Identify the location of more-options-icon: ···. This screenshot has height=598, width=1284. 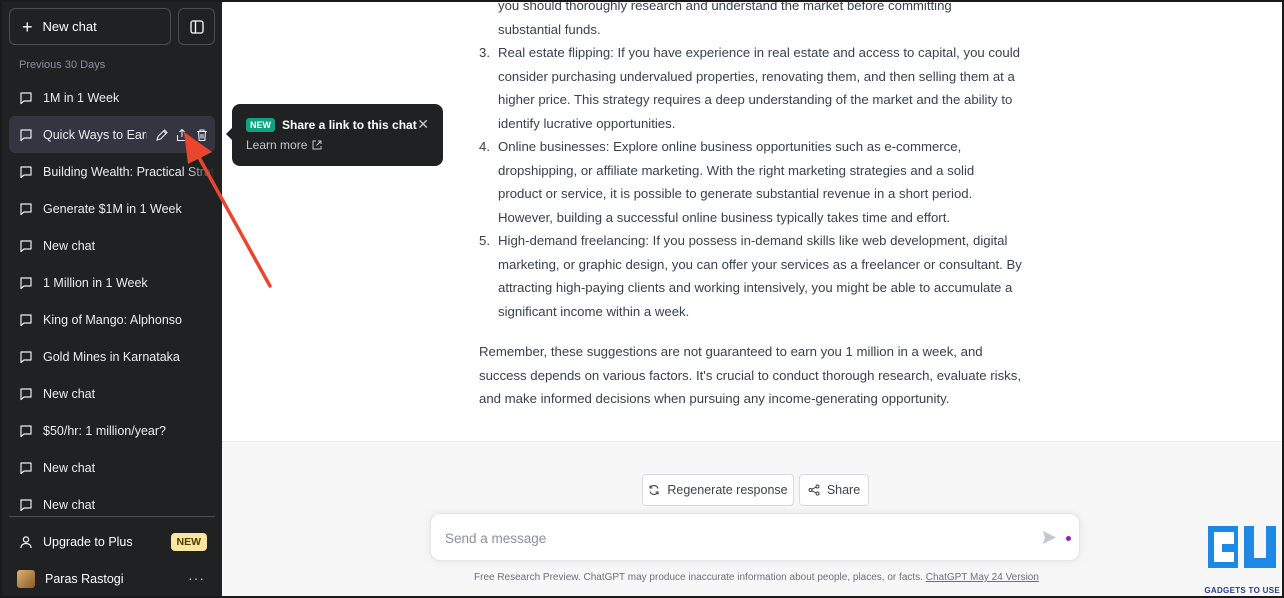
(196, 578).